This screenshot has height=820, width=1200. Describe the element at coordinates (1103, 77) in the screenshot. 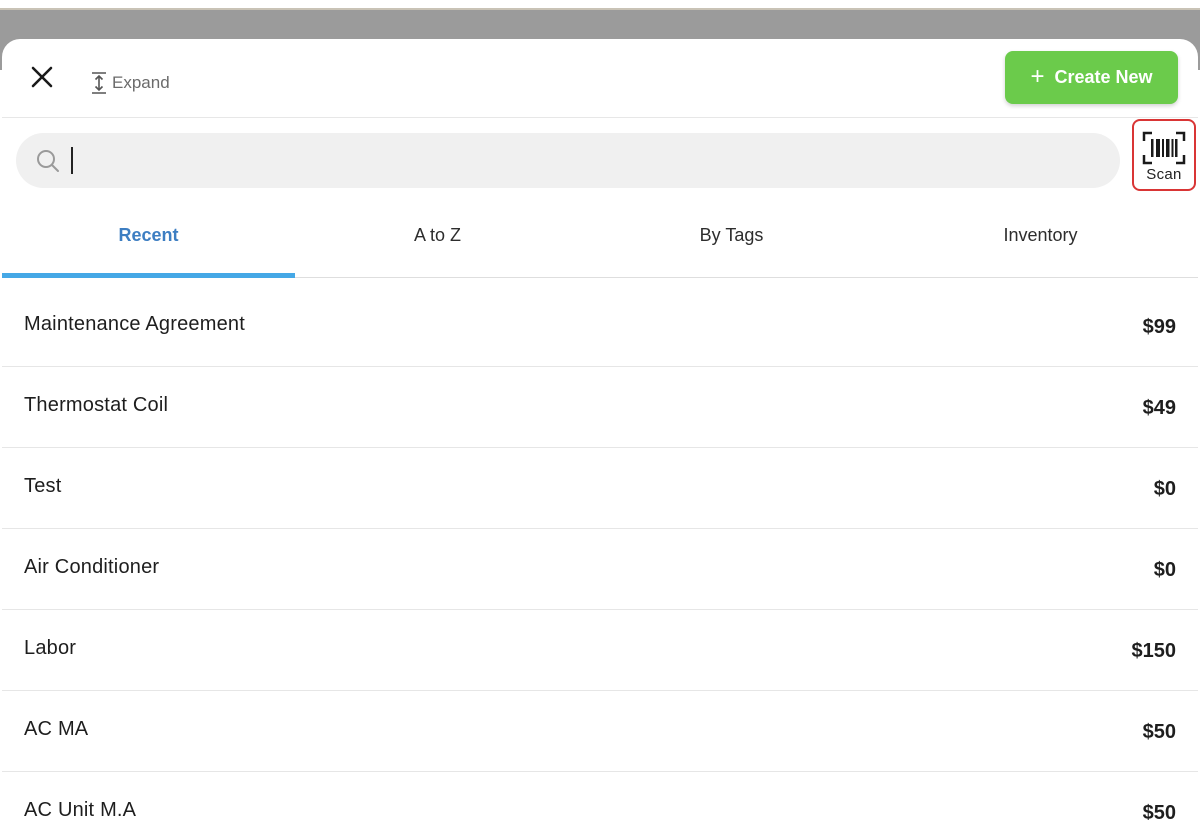

I see `create-new-label: Create New` at that location.